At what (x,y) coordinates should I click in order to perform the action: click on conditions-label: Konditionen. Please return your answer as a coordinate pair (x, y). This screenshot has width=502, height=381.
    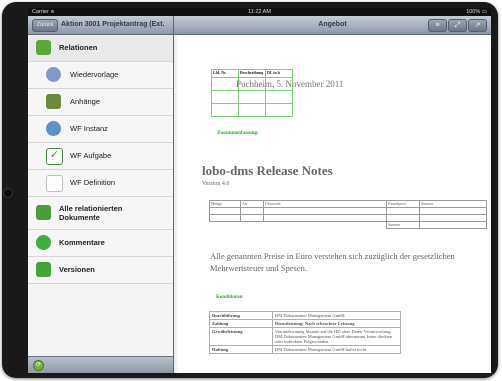
    Looking at the image, I should click on (229, 297).